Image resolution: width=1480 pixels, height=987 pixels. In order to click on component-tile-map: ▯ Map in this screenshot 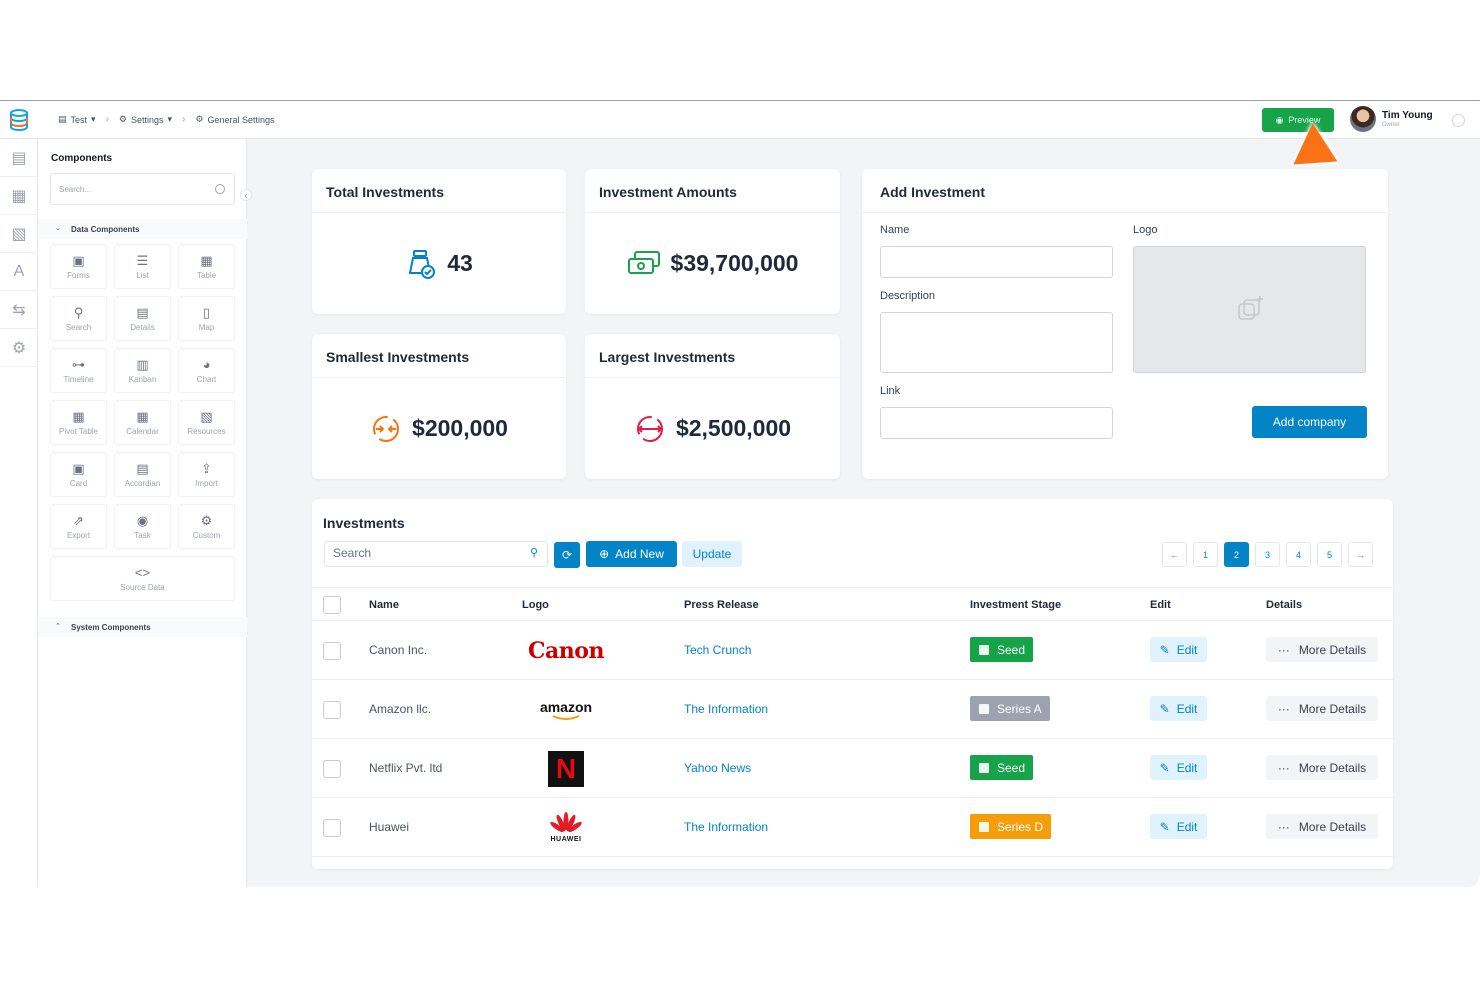, I will do `click(206, 318)`.